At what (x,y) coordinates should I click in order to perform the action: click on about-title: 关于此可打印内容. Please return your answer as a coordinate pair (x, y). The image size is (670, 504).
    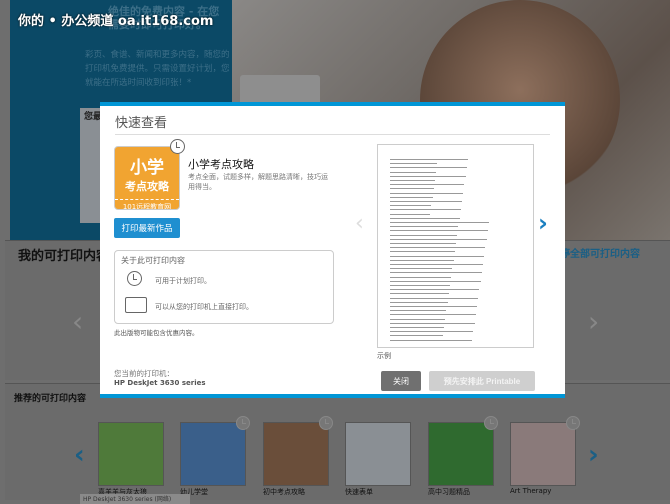
    Looking at the image, I should click on (153, 260).